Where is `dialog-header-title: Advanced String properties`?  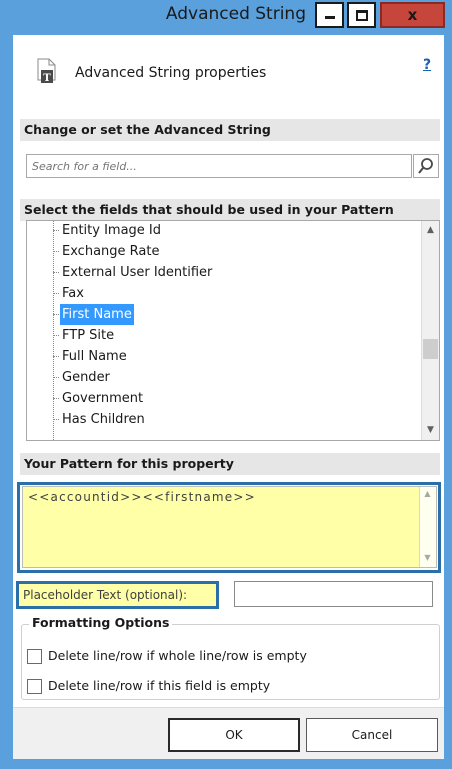
dialog-header-title: Advanced String properties is located at coordinates (171, 73).